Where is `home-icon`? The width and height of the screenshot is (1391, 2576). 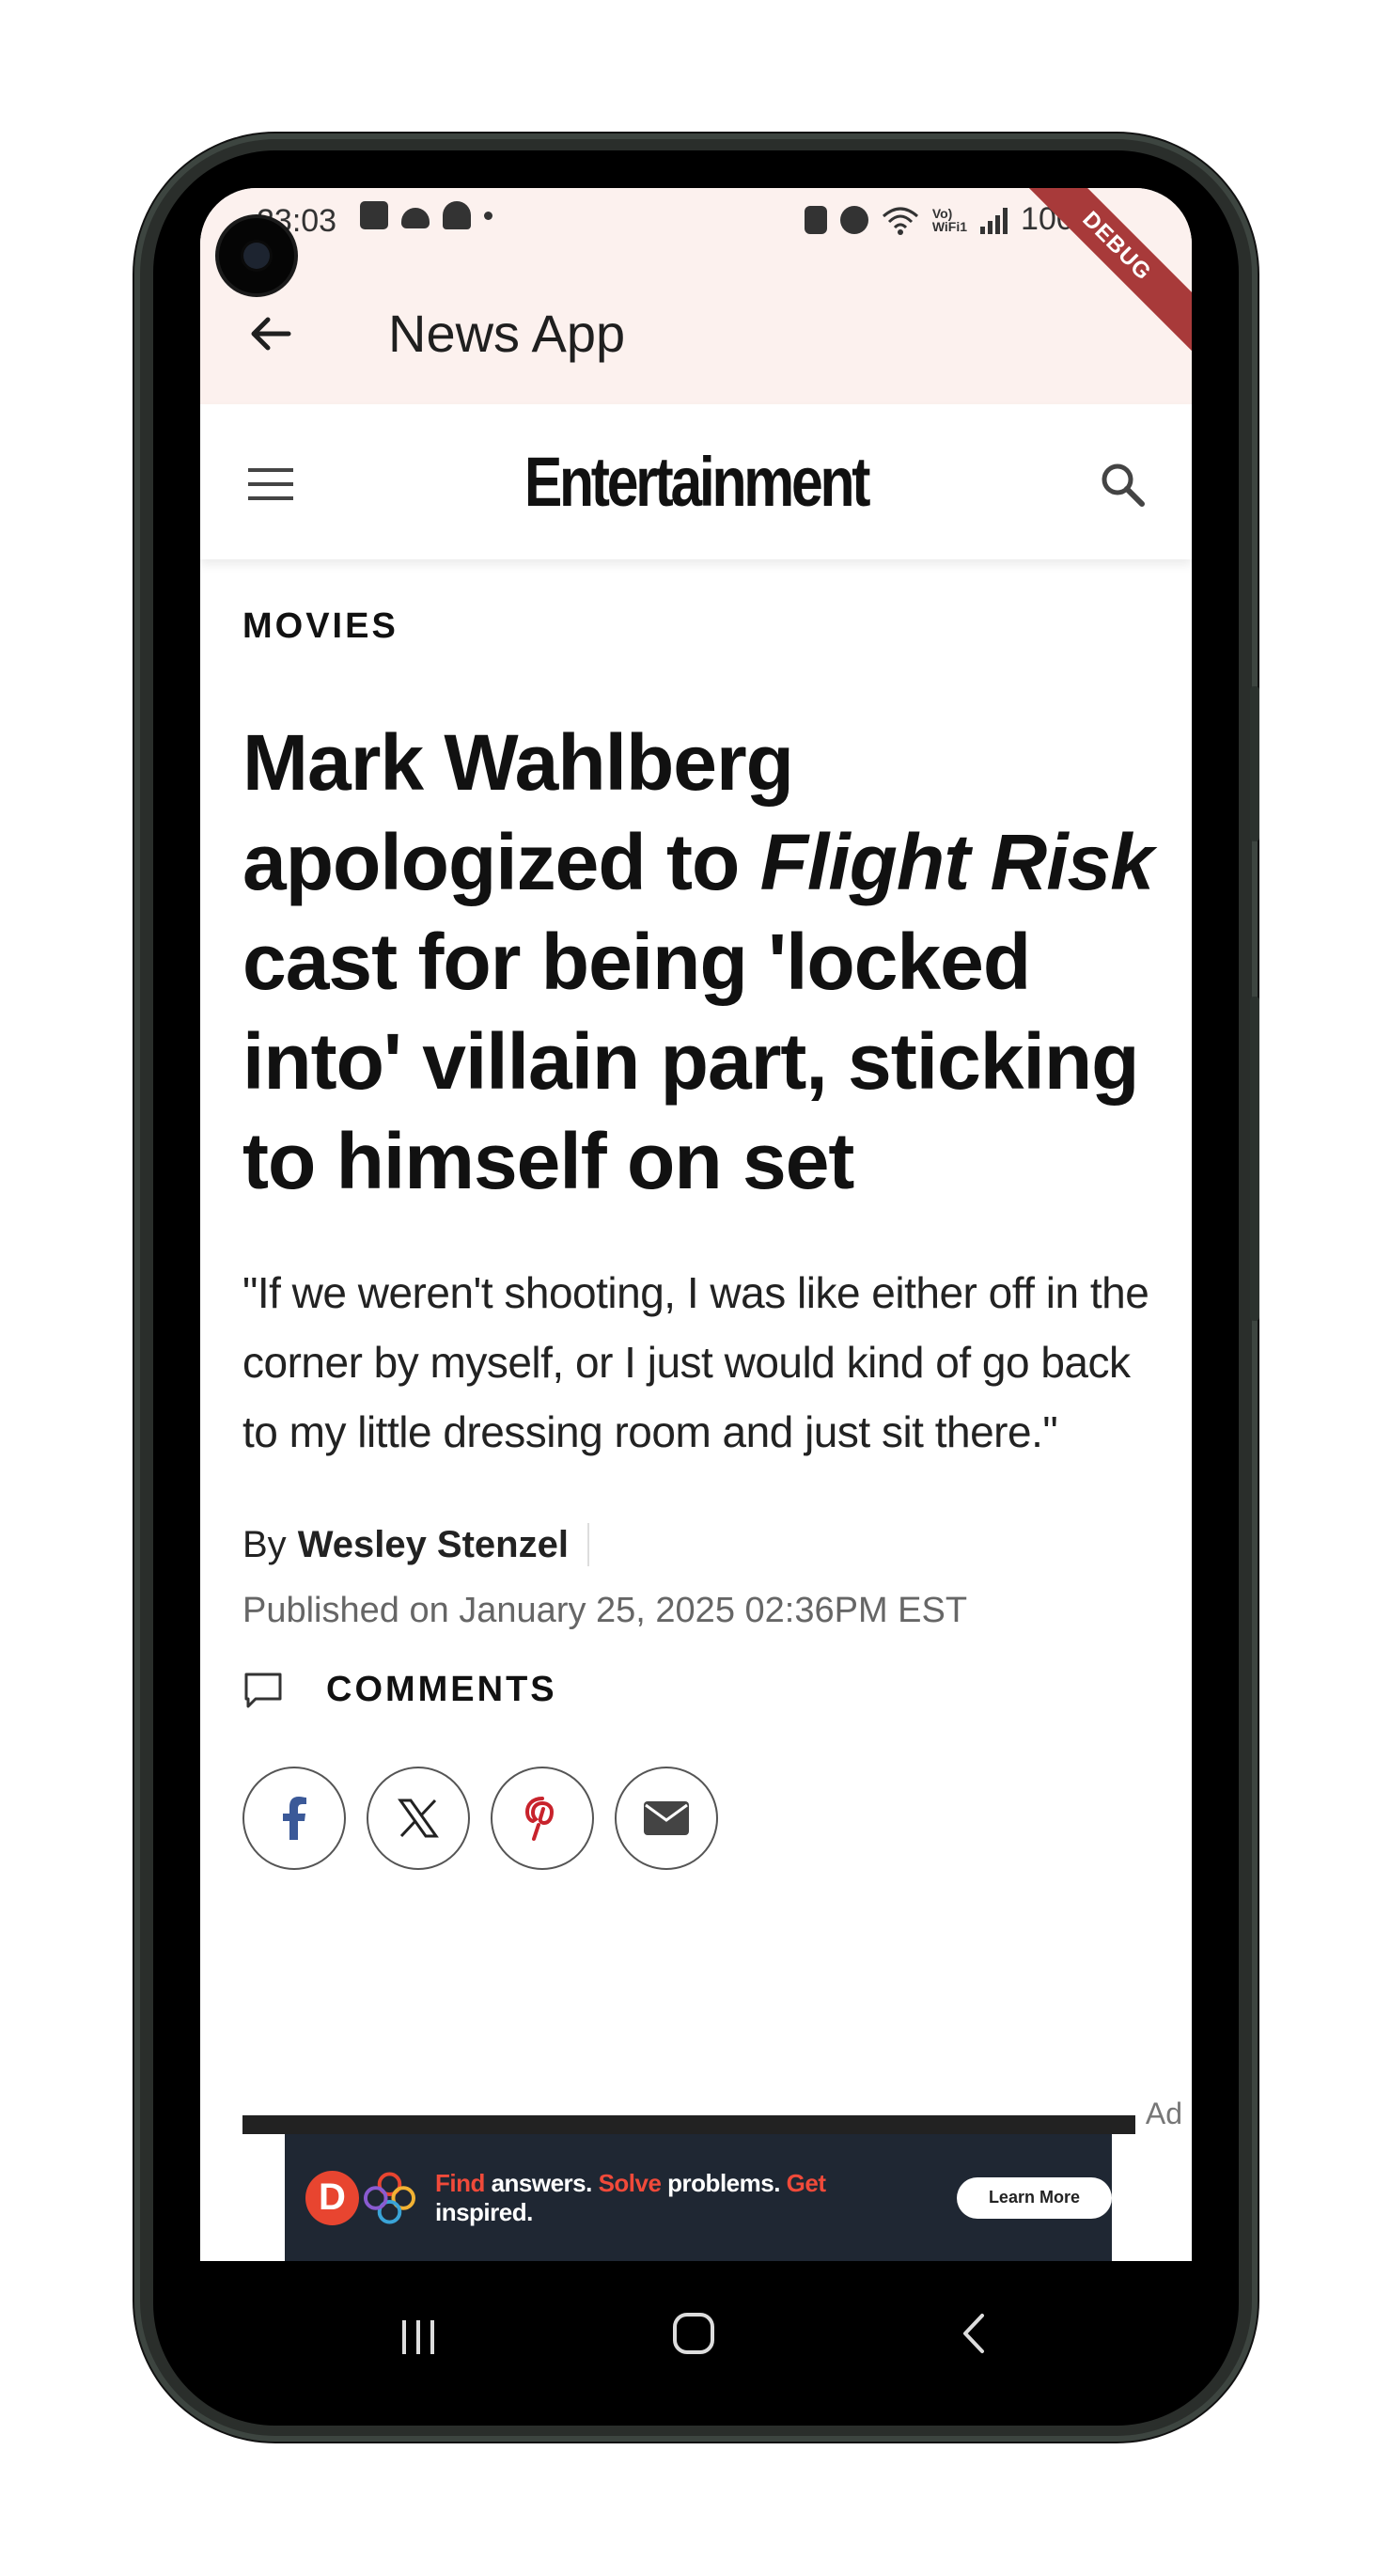
home-icon is located at coordinates (694, 2333).